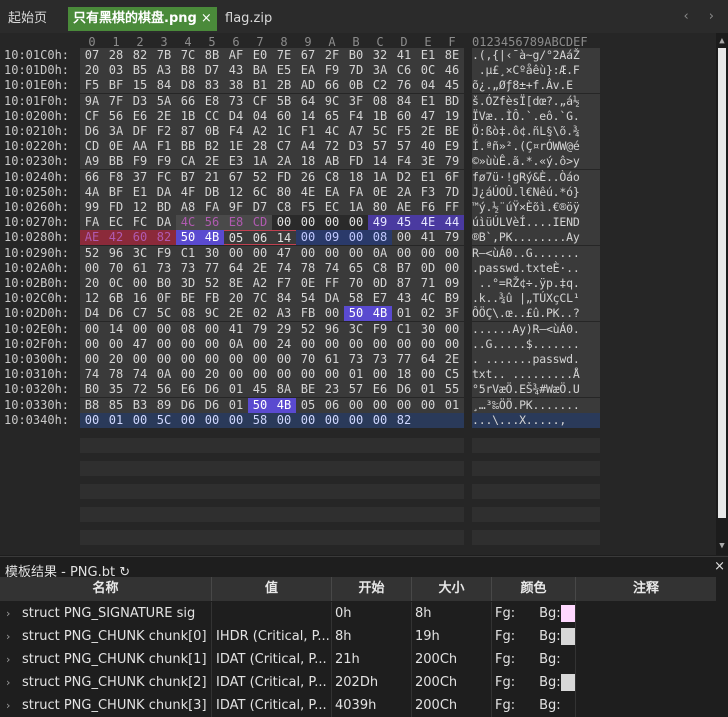  I want to click on hex-byte: CF, so click(92, 116).